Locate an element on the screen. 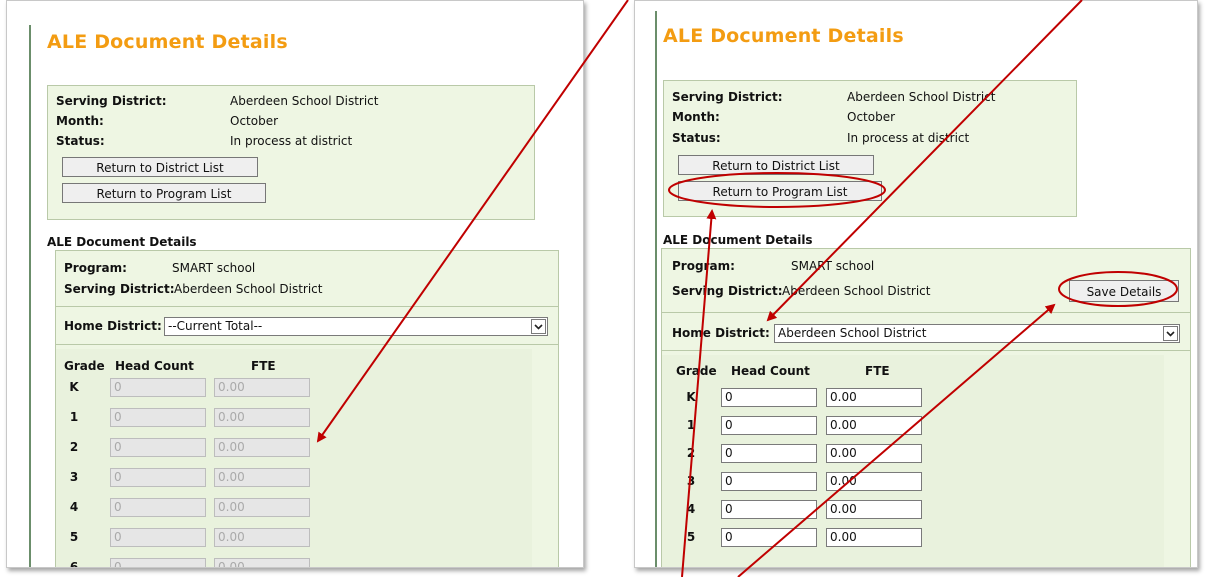 This screenshot has width=1208, height=577. left-accent-line is located at coordinates (30, 296).